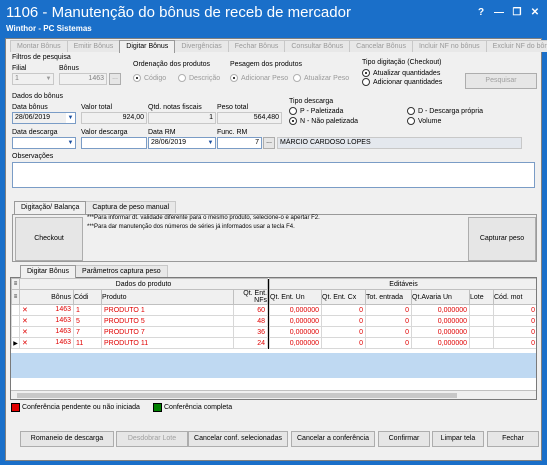 This screenshot has width=547, height=465. I want to click on observacoes-label: Observações, so click(33, 156).